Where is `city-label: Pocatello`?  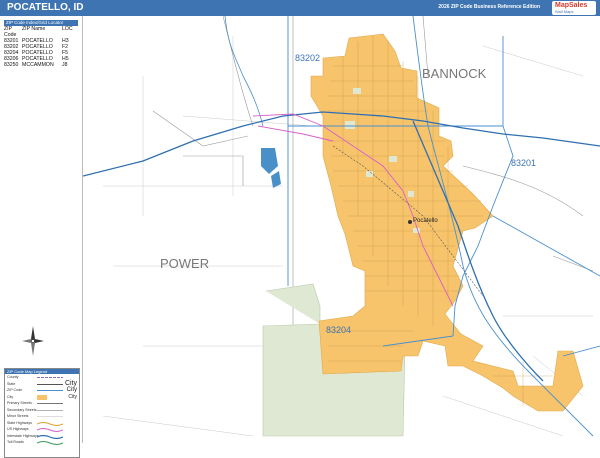
city-label: Pocatello is located at coordinates (425, 221).